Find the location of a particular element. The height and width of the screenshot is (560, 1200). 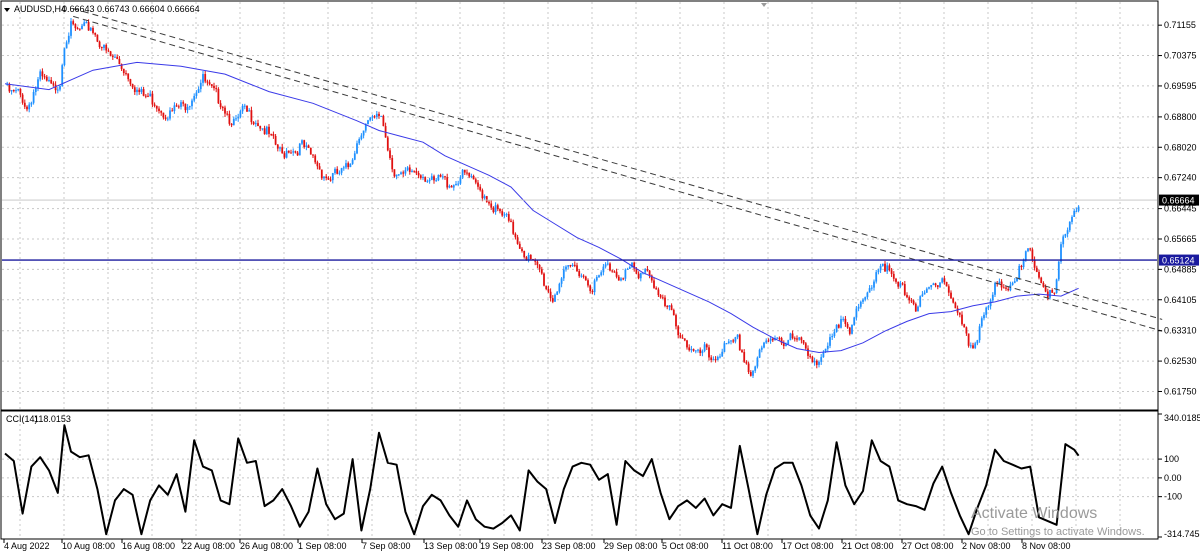

watermark-subtitle: Go to Settings to activate Windows. is located at coordinates (1058, 532).